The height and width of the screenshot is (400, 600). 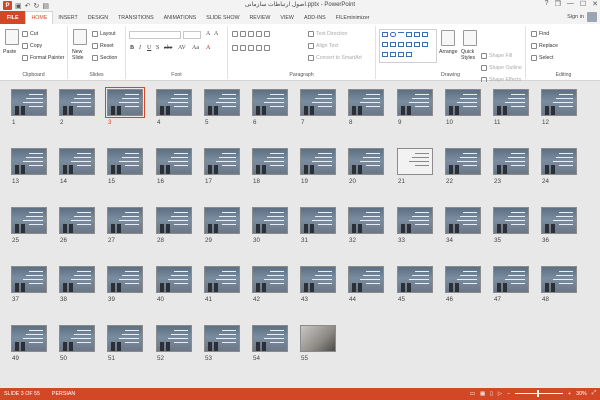 What do you see at coordinates (472, 394) in the screenshot?
I see `normal-view-icon: ▭` at bounding box center [472, 394].